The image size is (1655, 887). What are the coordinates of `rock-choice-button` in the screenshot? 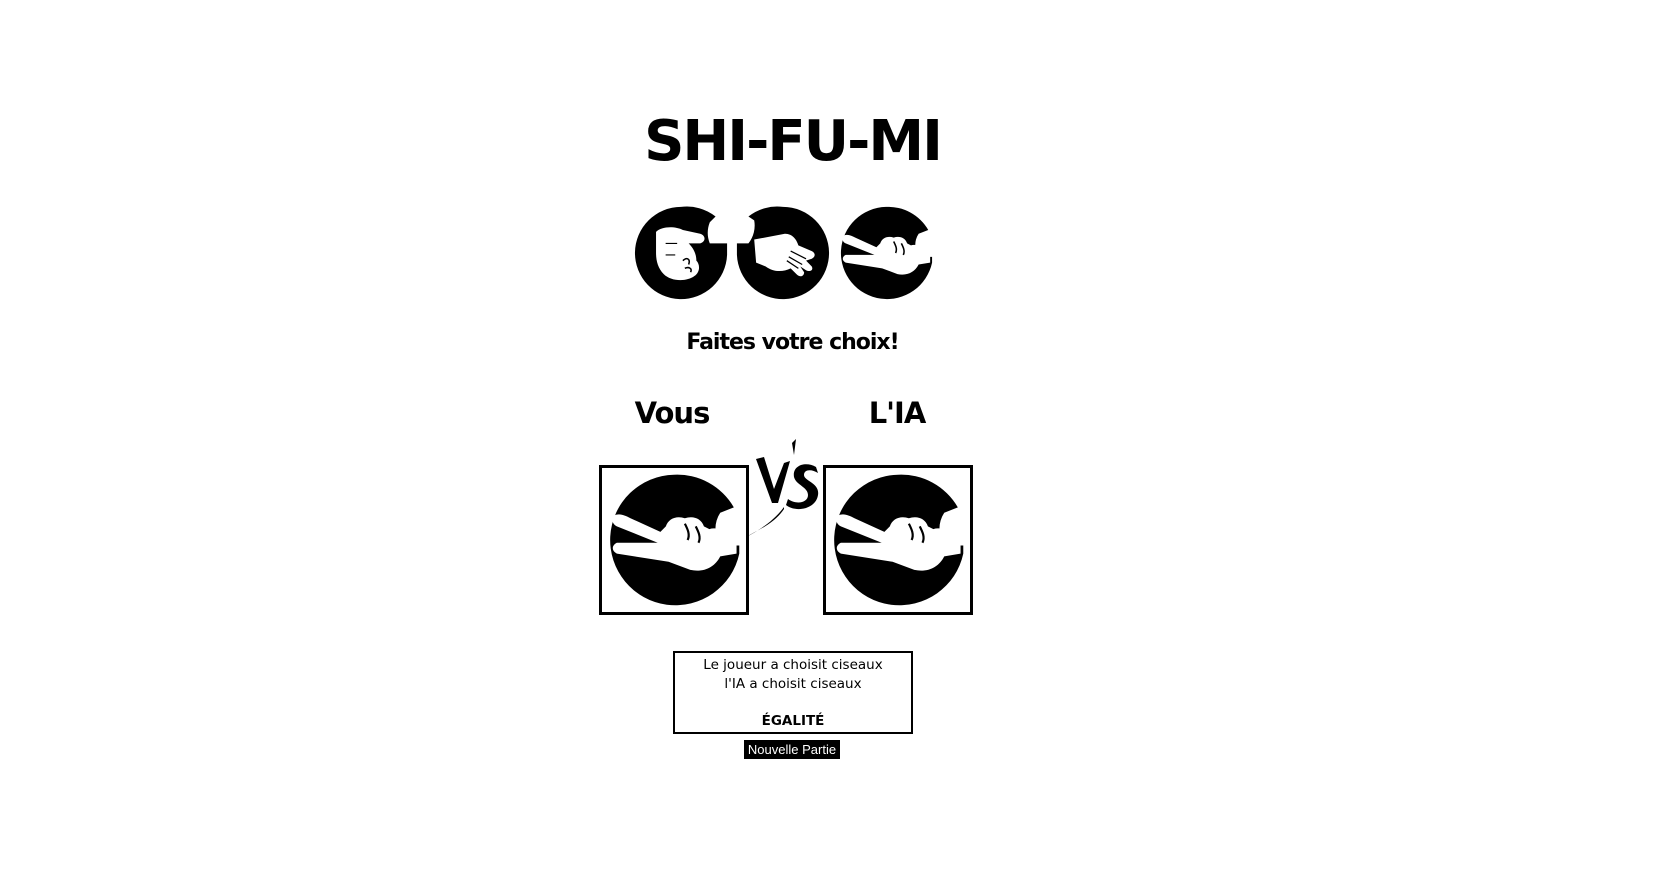 It's located at (681, 253).